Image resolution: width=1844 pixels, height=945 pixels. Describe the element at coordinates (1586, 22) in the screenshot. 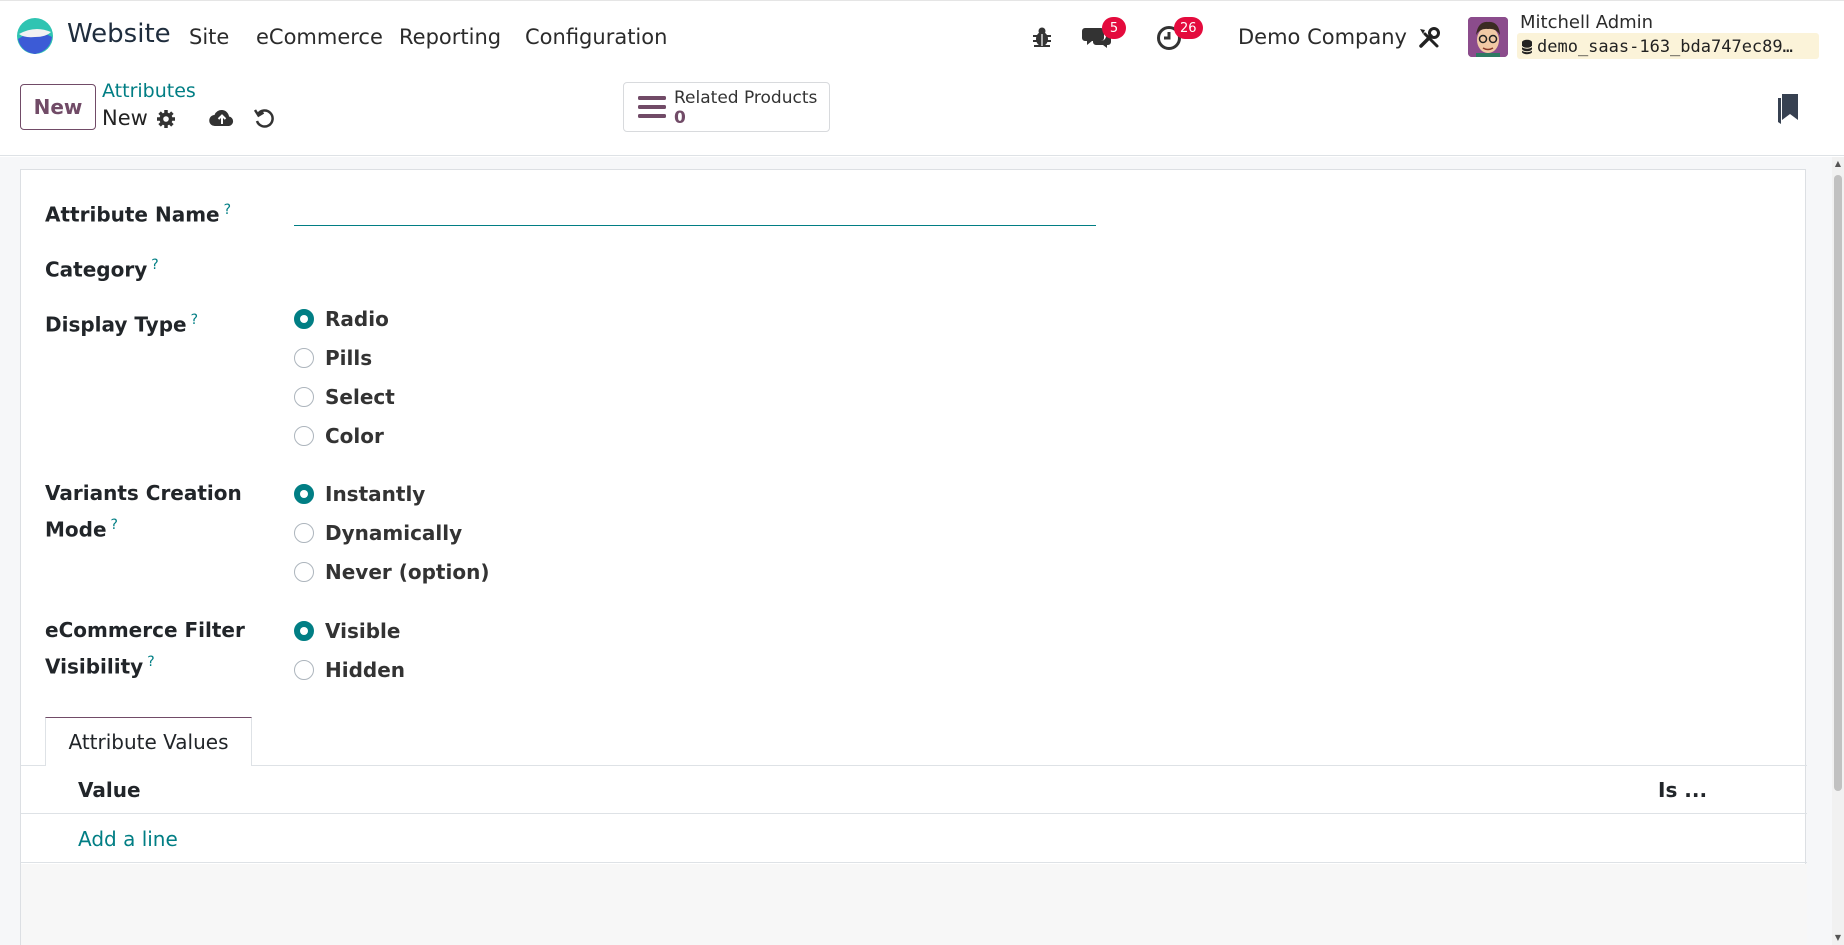

I see `user-name: Mitchell Admin` at that location.